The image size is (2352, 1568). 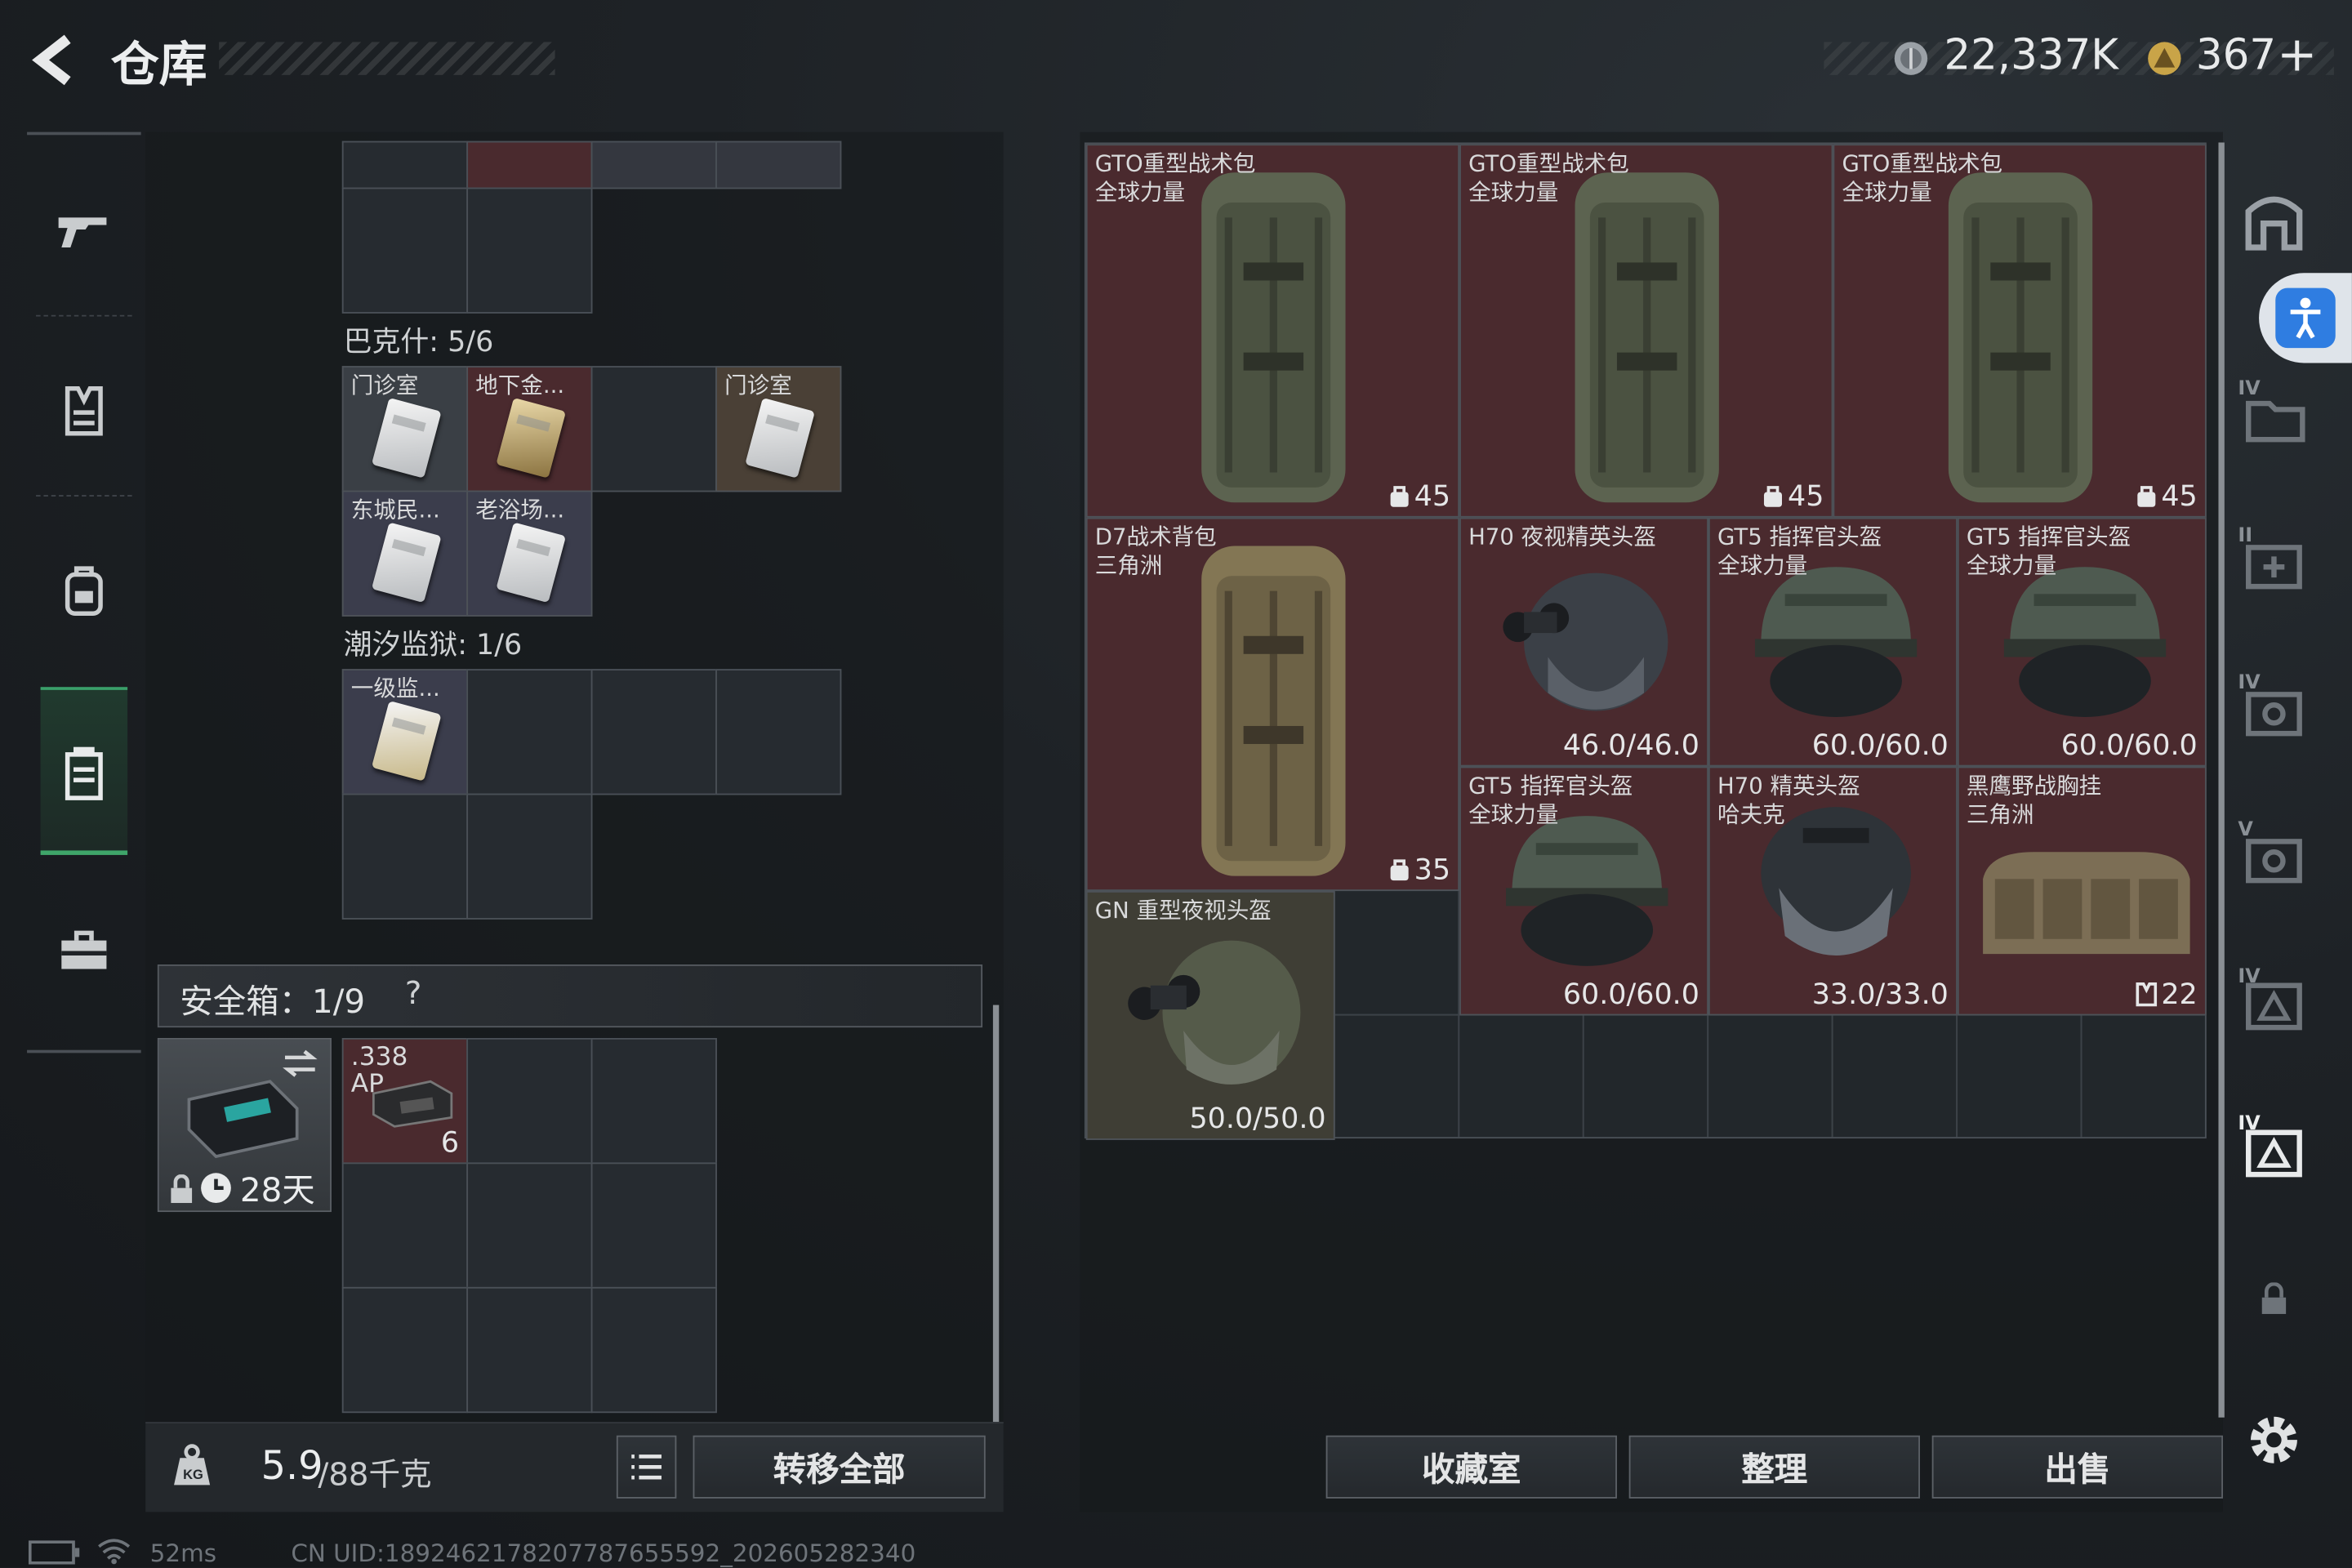 I want to click on list-icon, so click(x=646, y=1467).